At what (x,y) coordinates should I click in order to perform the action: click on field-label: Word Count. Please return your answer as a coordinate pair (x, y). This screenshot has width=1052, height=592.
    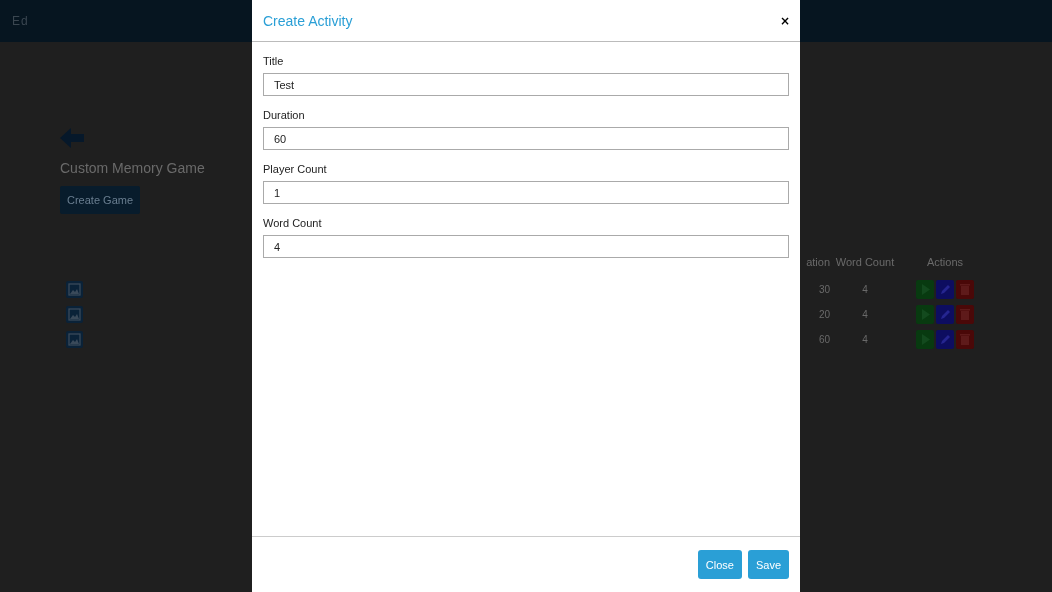
    Looking at the image, I should click on (293, 223).